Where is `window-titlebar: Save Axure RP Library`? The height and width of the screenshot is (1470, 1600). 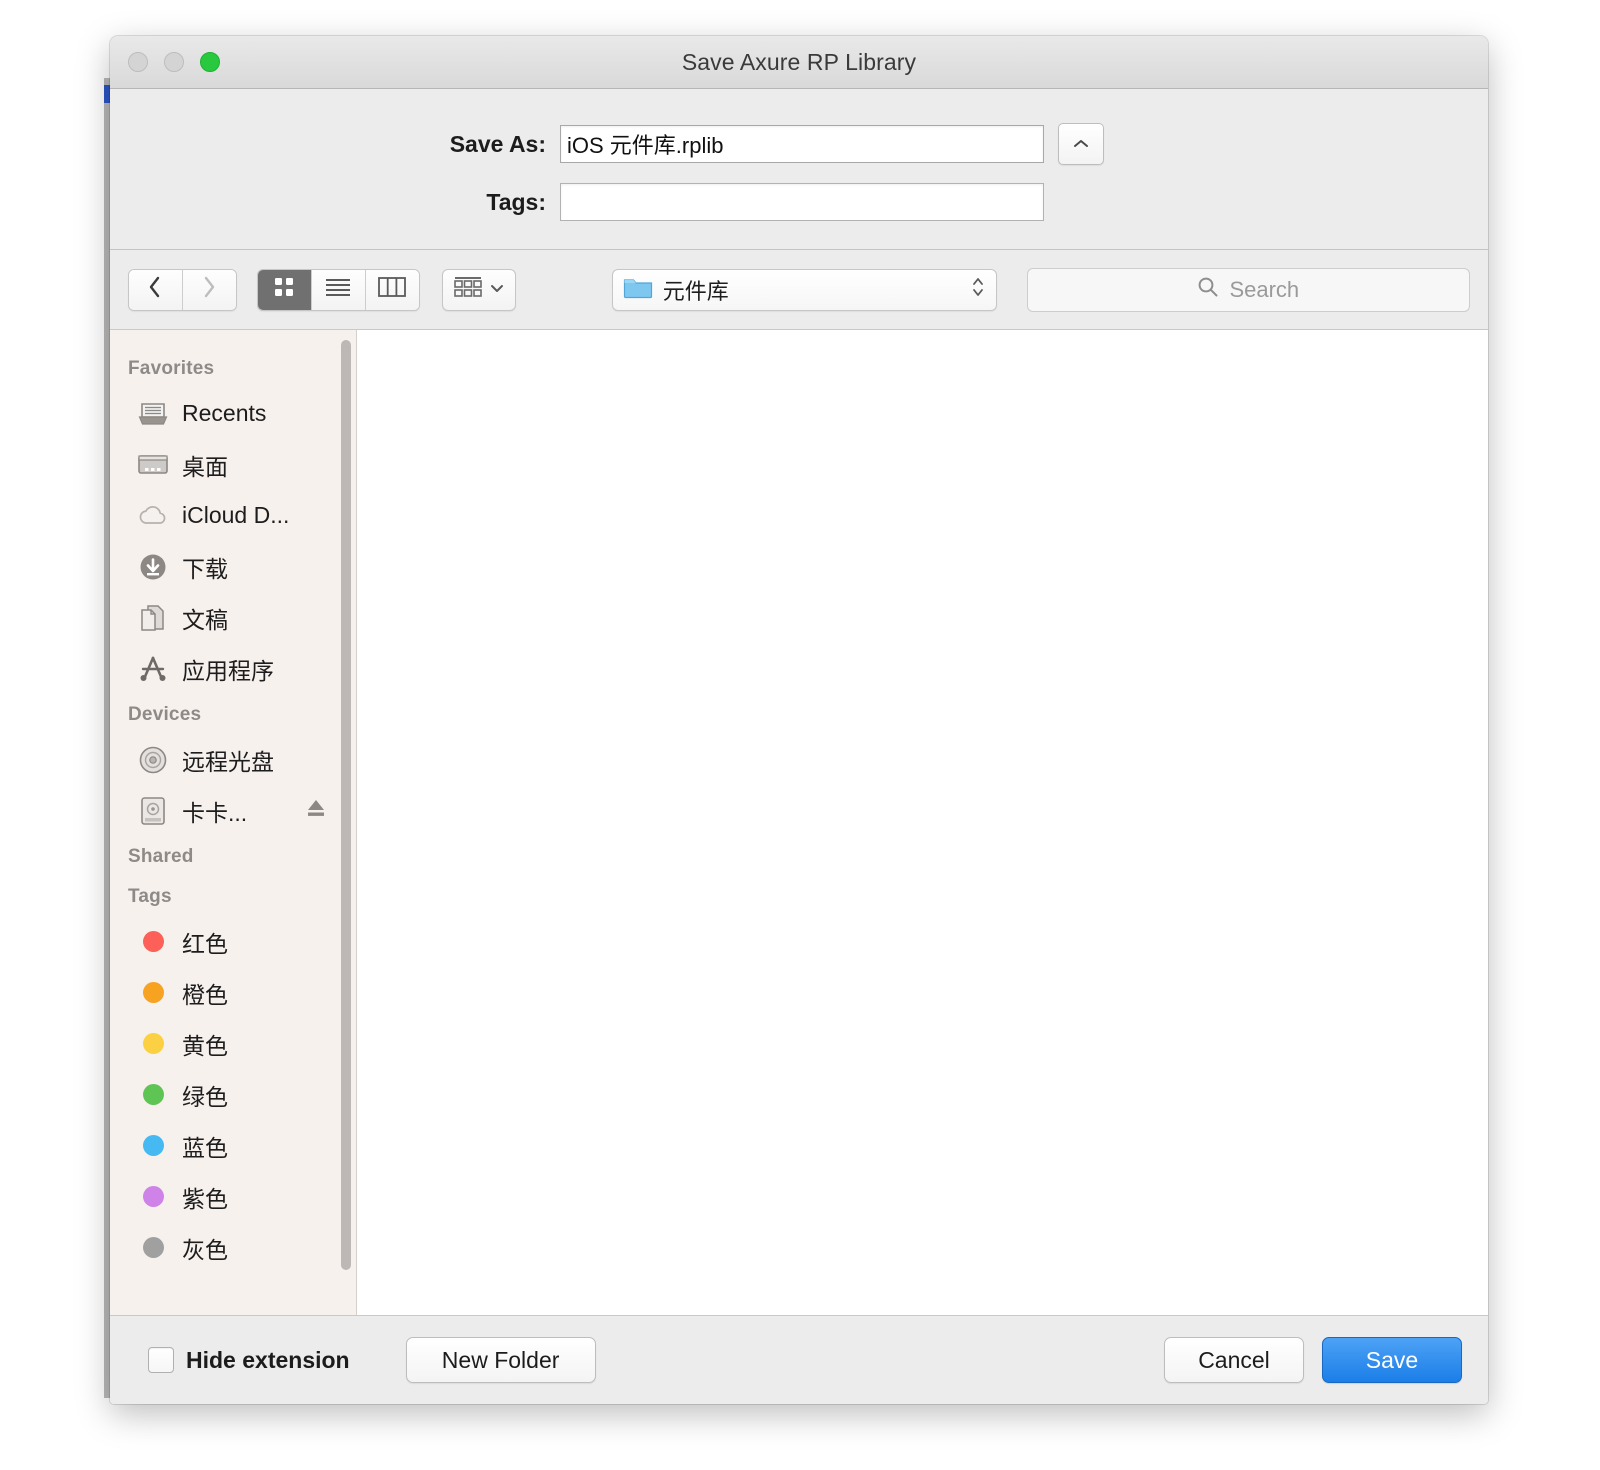 window-titlebar: Save Axure RP Library is located at coordinates (799, 62).